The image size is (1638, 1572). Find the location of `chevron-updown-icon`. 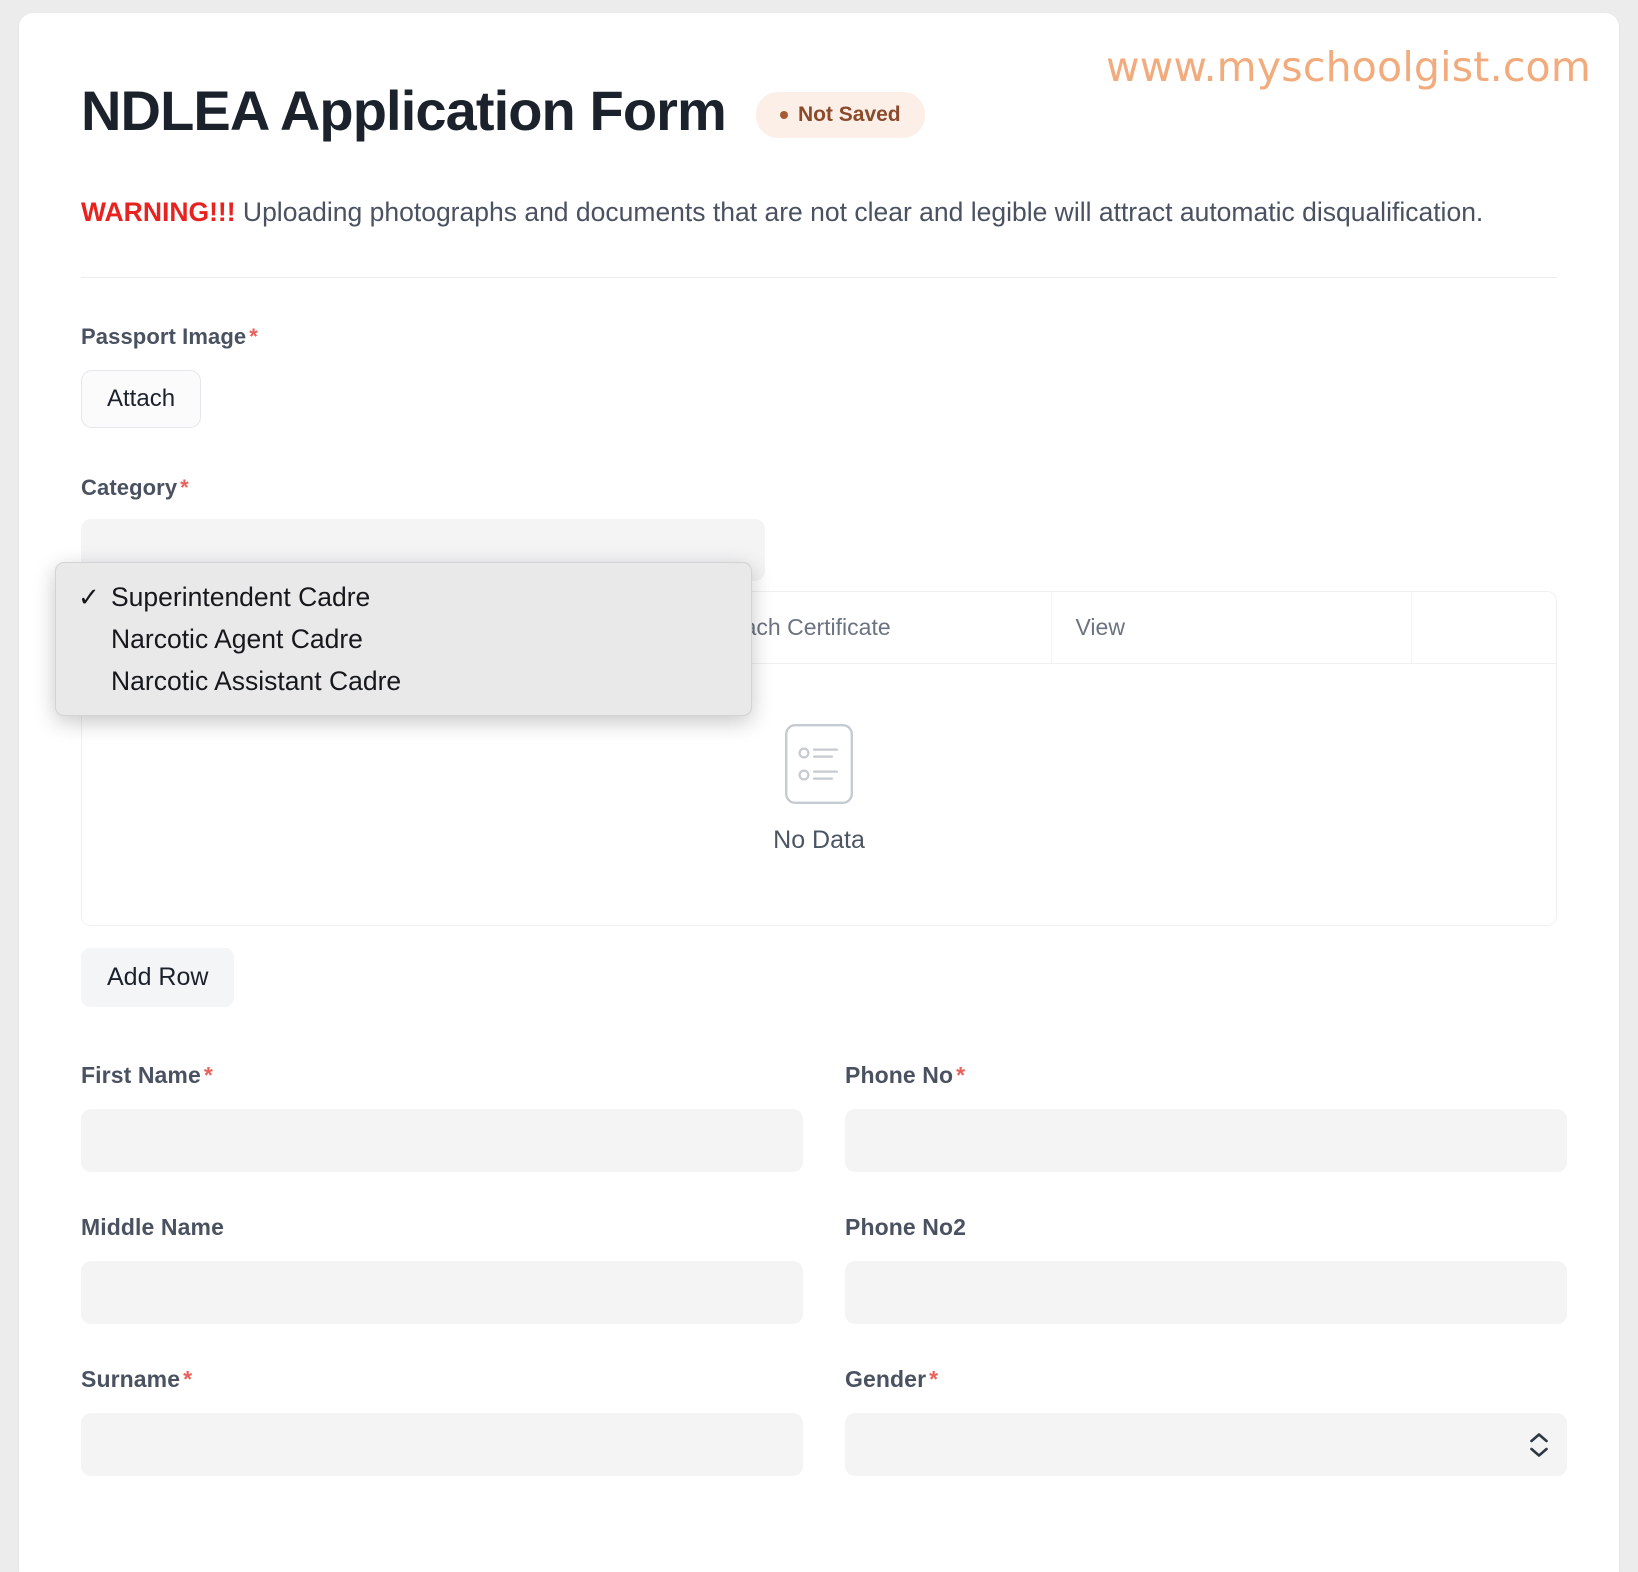

chevron-updown-icon is located at coordinates (1539, 1445).